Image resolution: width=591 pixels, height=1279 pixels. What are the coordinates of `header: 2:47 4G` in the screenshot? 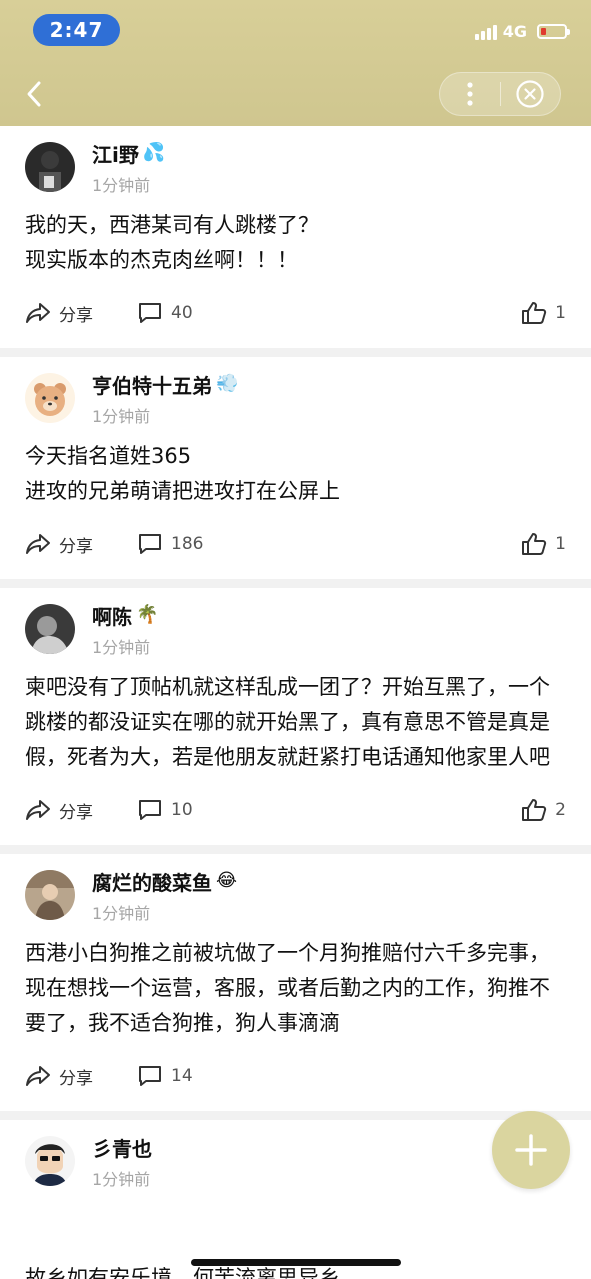 It's located at (295, 63).